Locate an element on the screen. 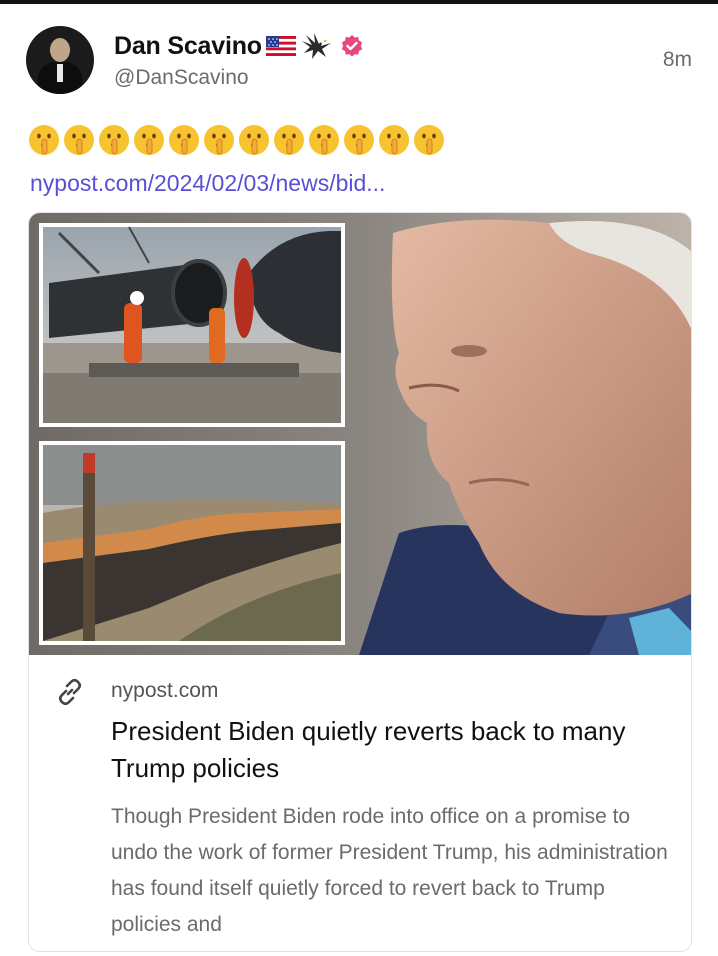 The width and height of the screenshot is (718, 956). us-flag-icon is located at coordinates (280, 46).